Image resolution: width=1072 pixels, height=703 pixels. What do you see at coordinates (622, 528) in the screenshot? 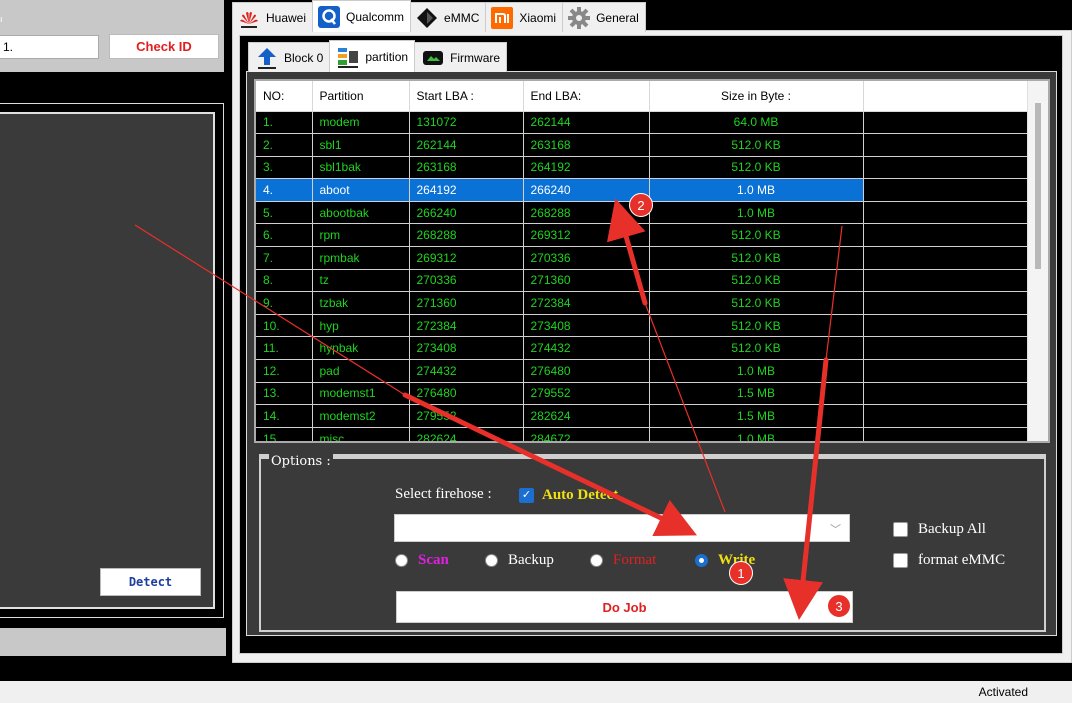
I see `firehose-select: ﹀` at bounding box center [622, 528].